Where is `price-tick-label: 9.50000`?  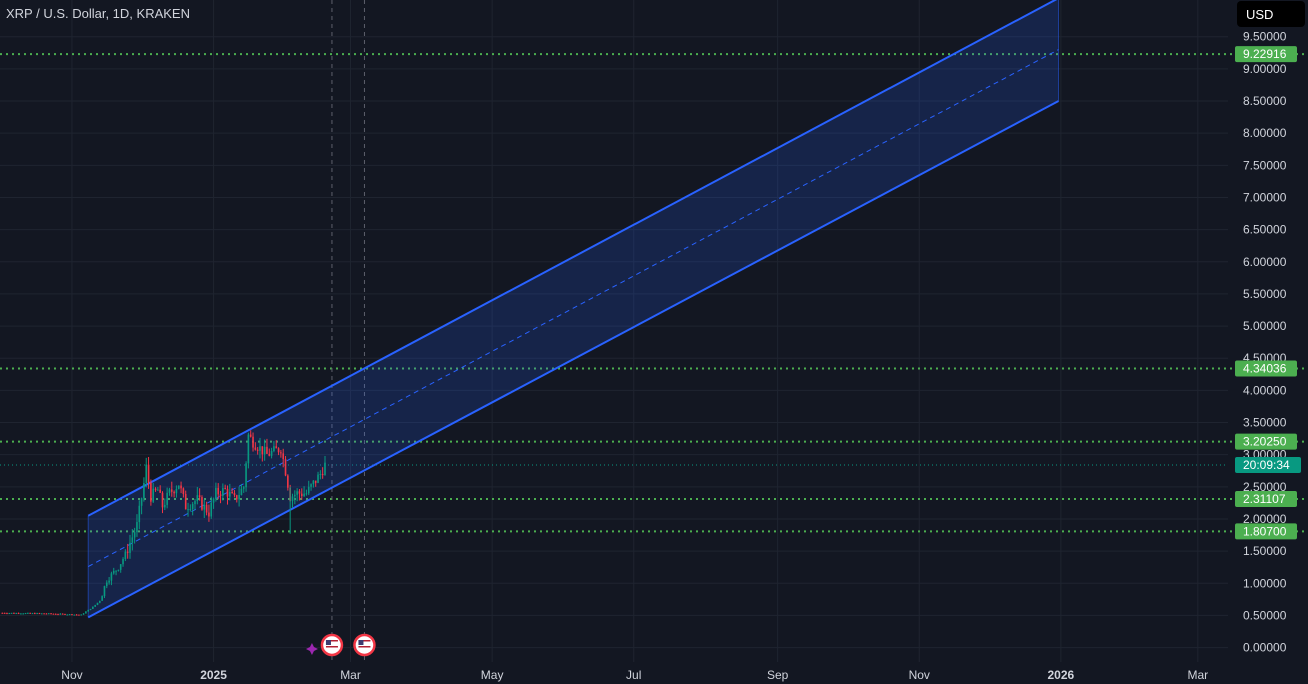
price-tick-label: 9.50000 is located at coordinates (1265, 37).